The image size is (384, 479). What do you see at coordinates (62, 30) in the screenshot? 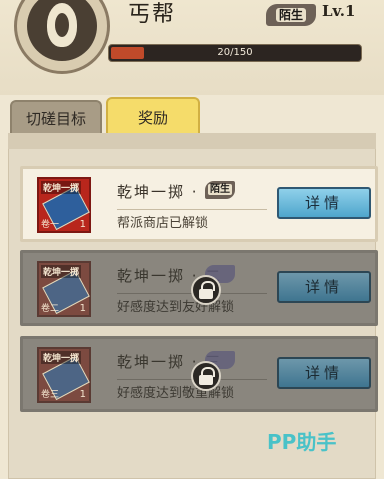
I see `emblem-icon` at bounding box center [62, 30].